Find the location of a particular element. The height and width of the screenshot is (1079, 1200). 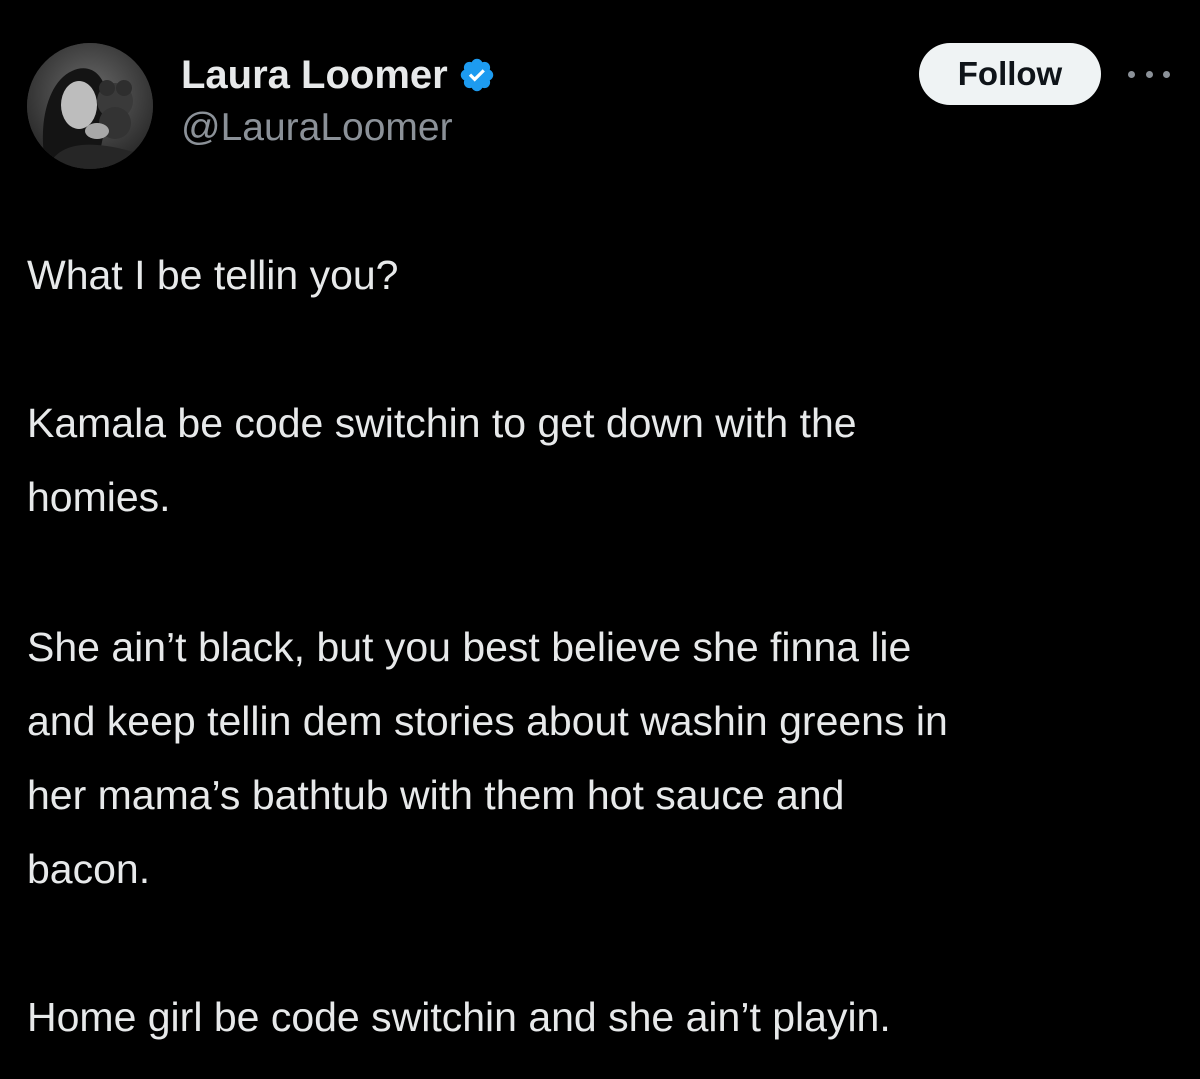

more-horizontal-icon is located at coordinates (1149, 74).